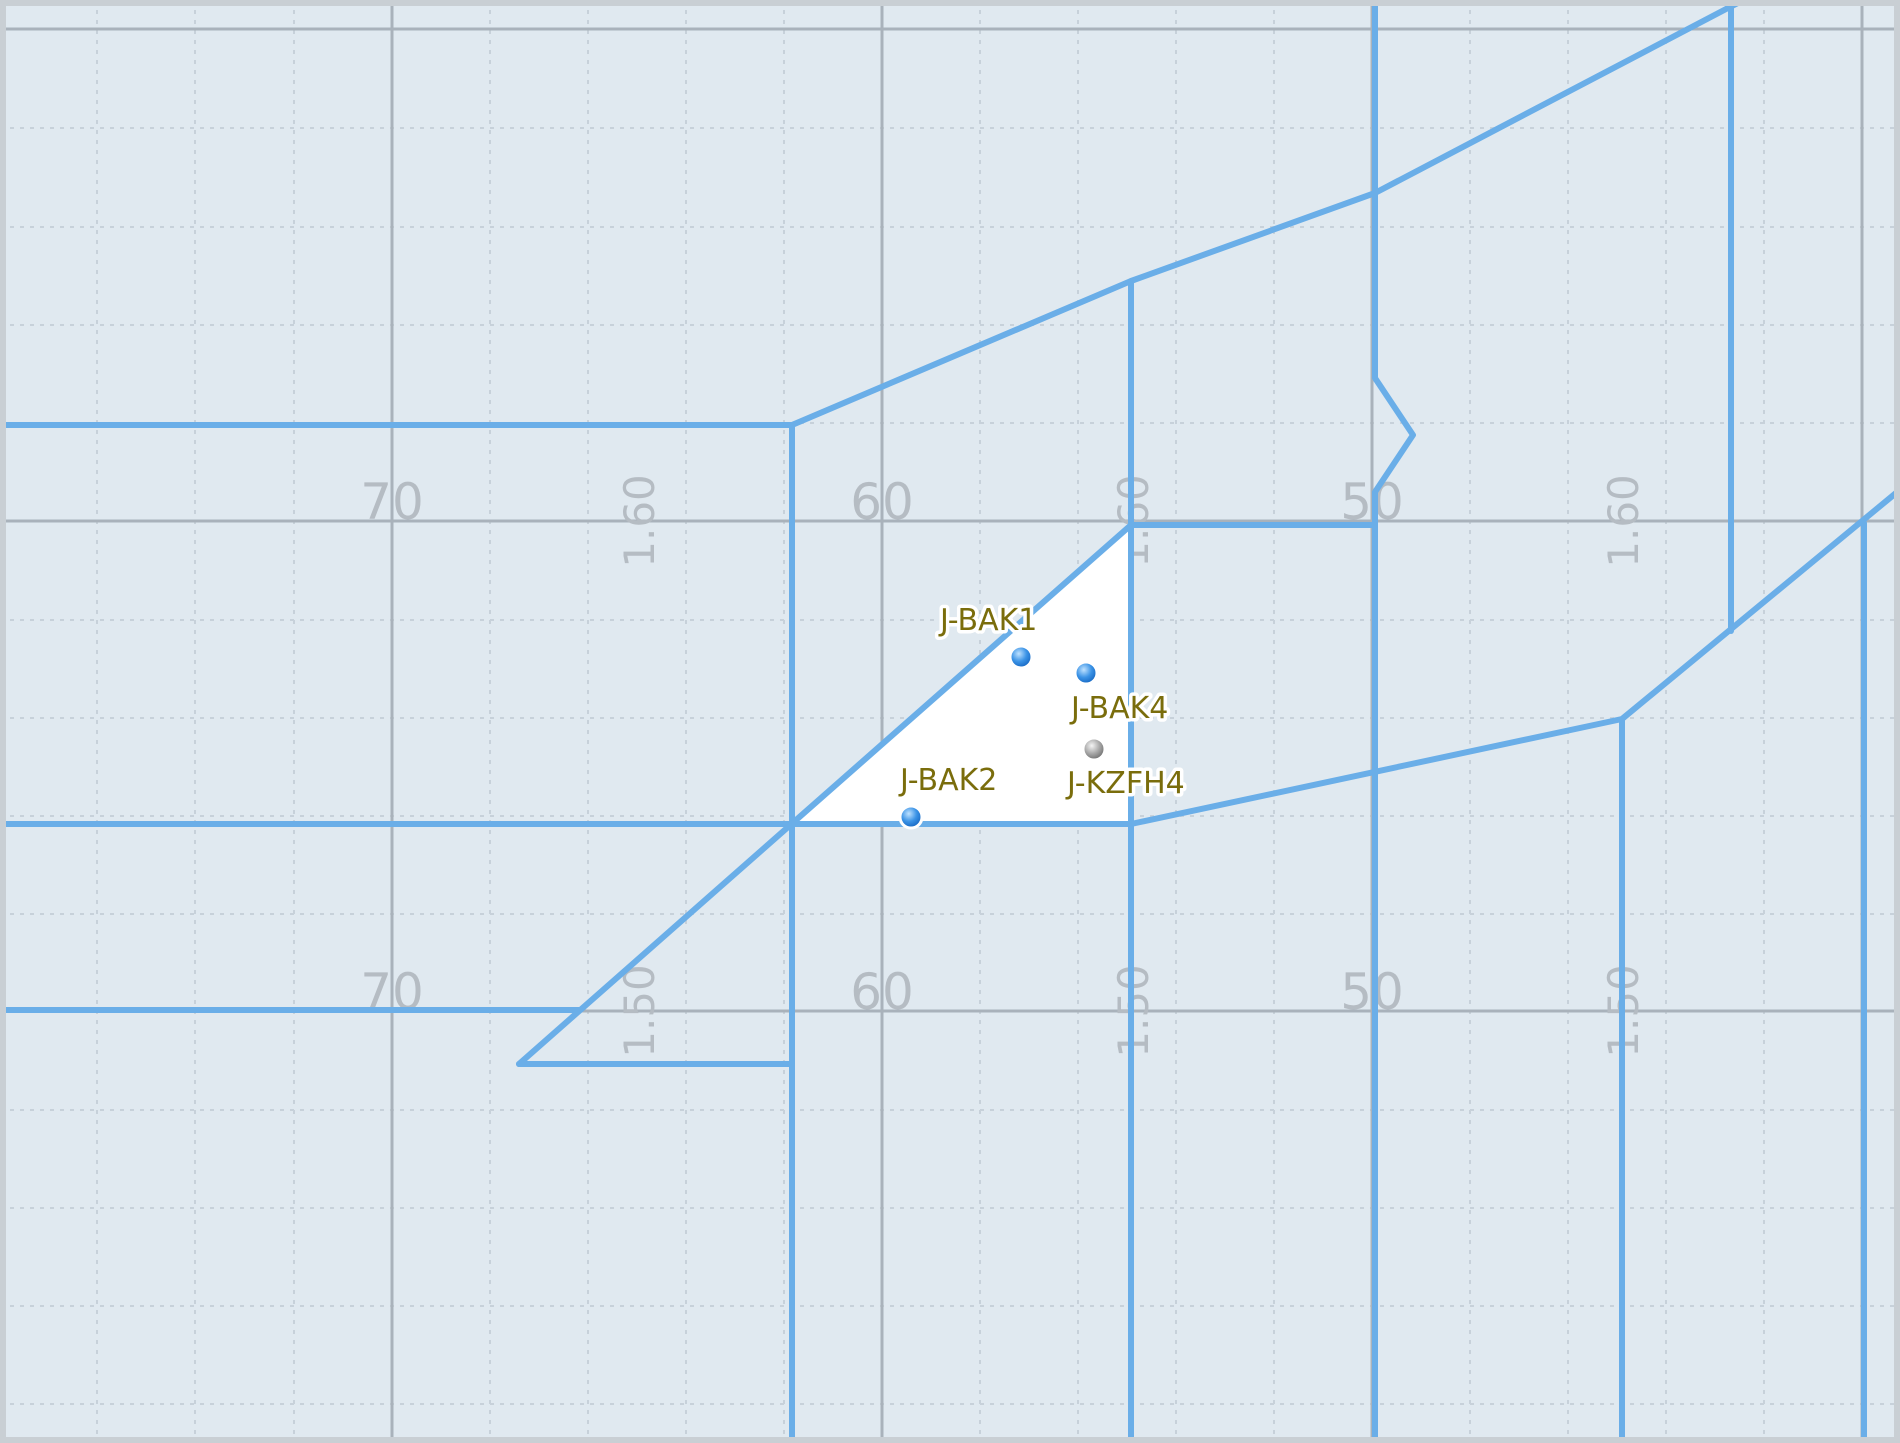  Describe the element at coordinates (947, 780) in the screenshot. I see `well-label: J-BAK2` at that location.